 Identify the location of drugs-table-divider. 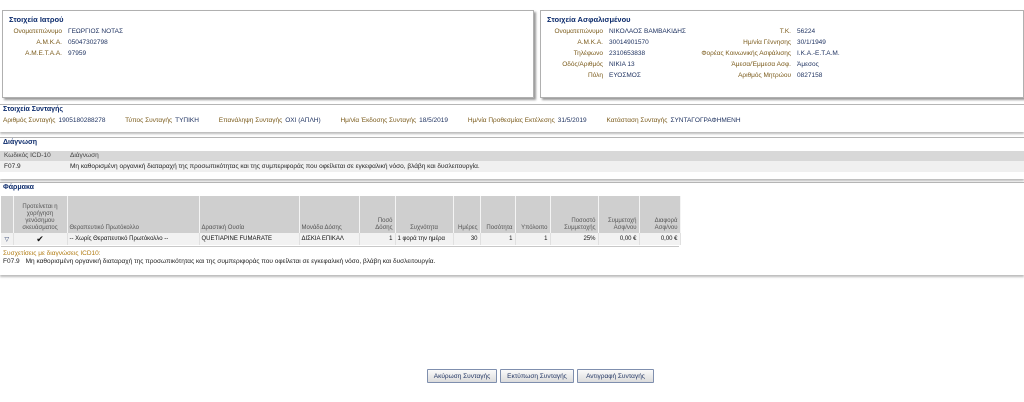
(340, 246).